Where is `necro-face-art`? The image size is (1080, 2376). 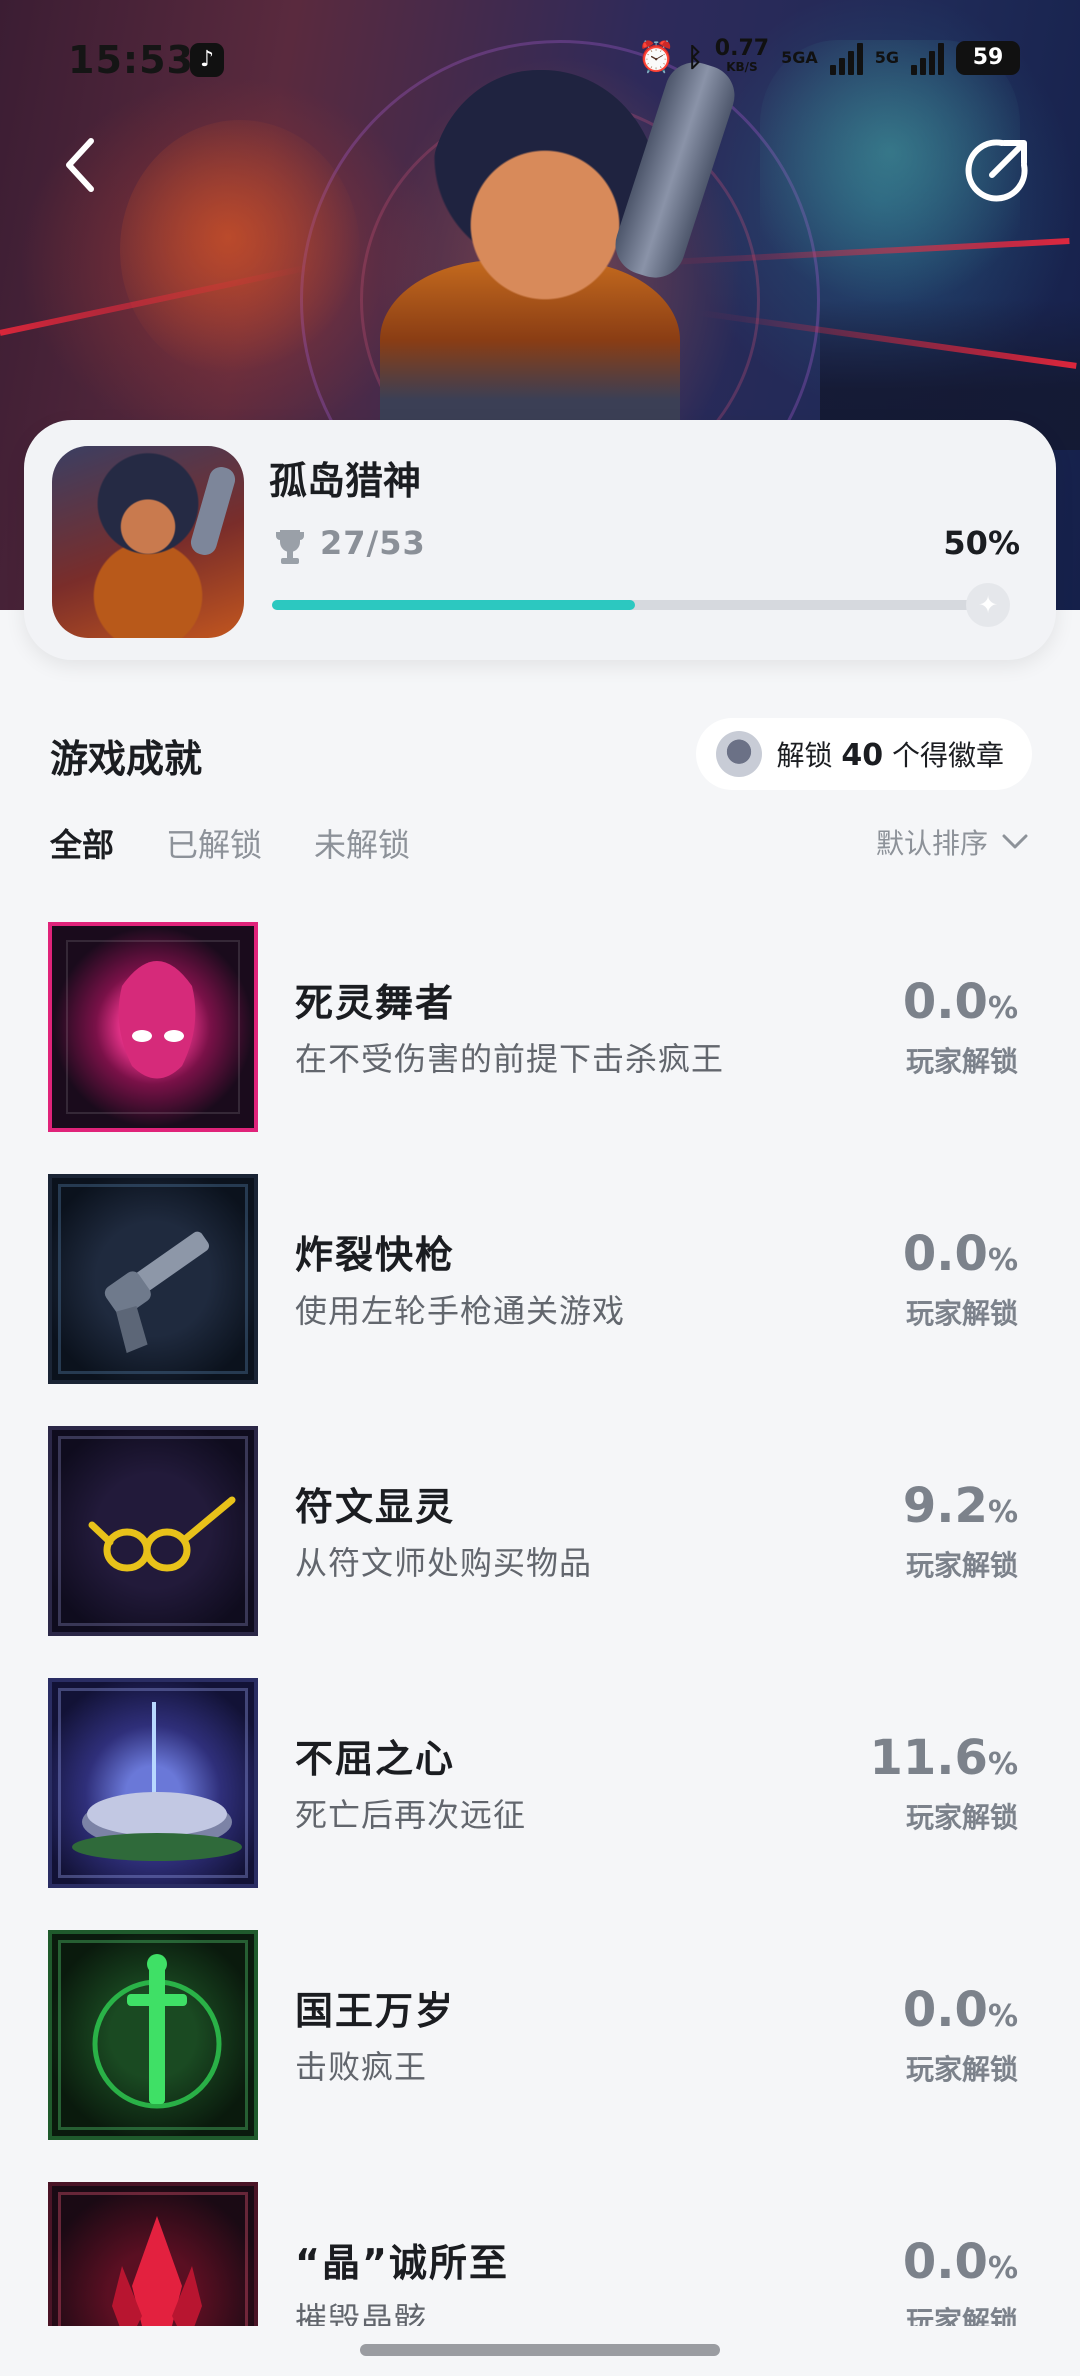
necro-face-art is located at coordinates (157, 1020).